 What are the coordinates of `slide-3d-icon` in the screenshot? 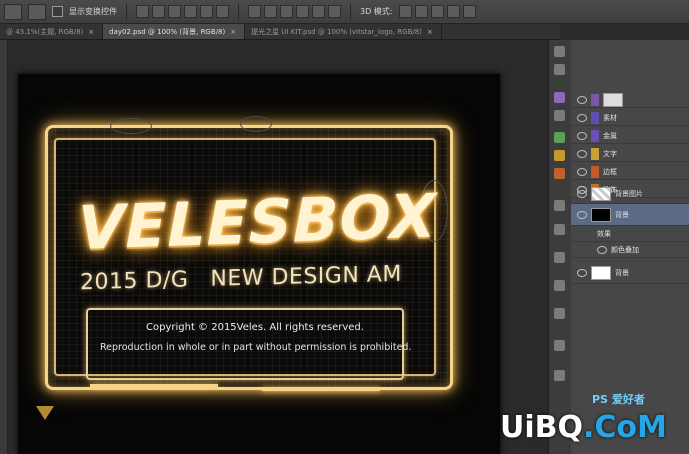 It's located at (453, 11).